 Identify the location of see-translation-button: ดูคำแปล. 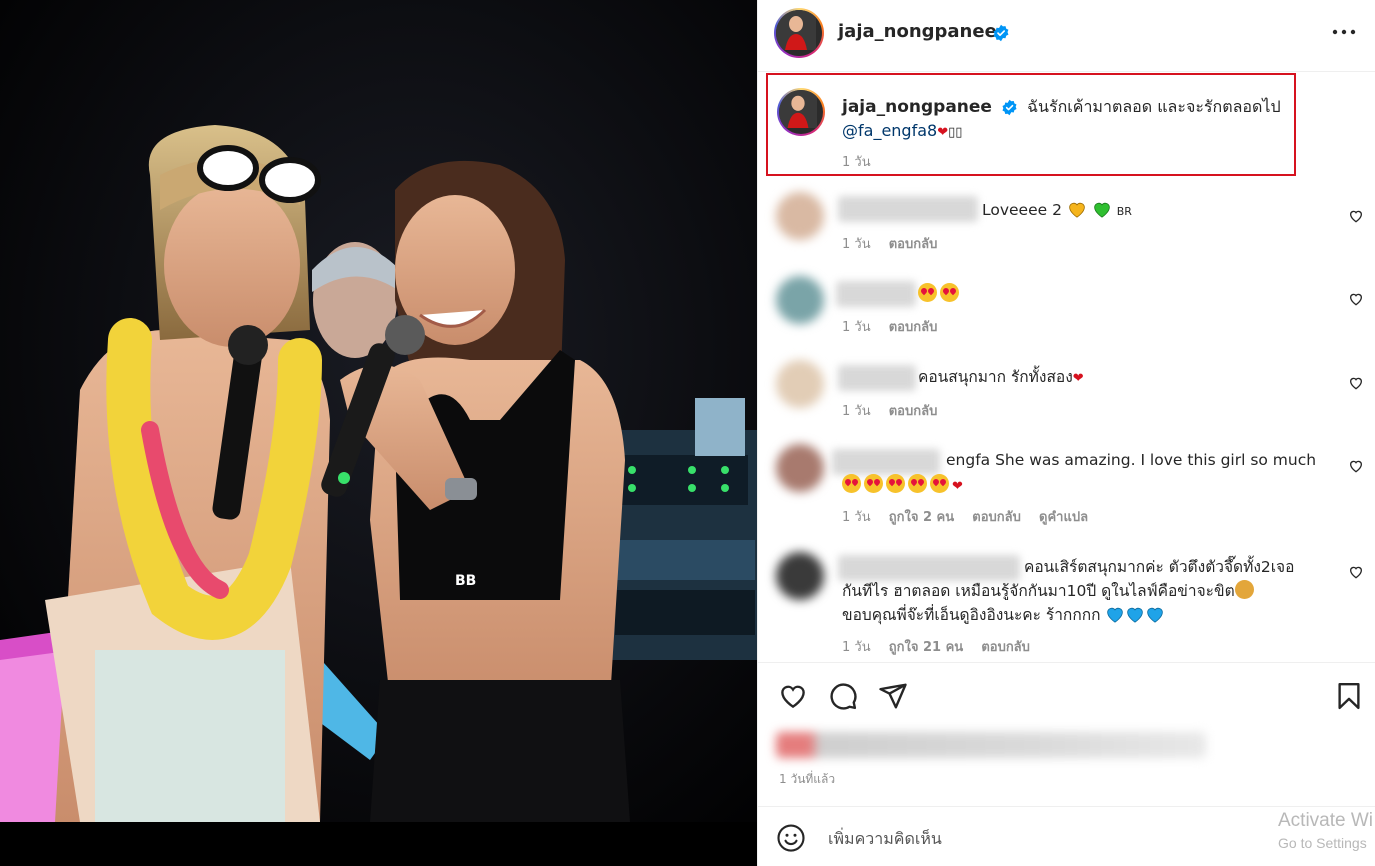
(1063, 517).